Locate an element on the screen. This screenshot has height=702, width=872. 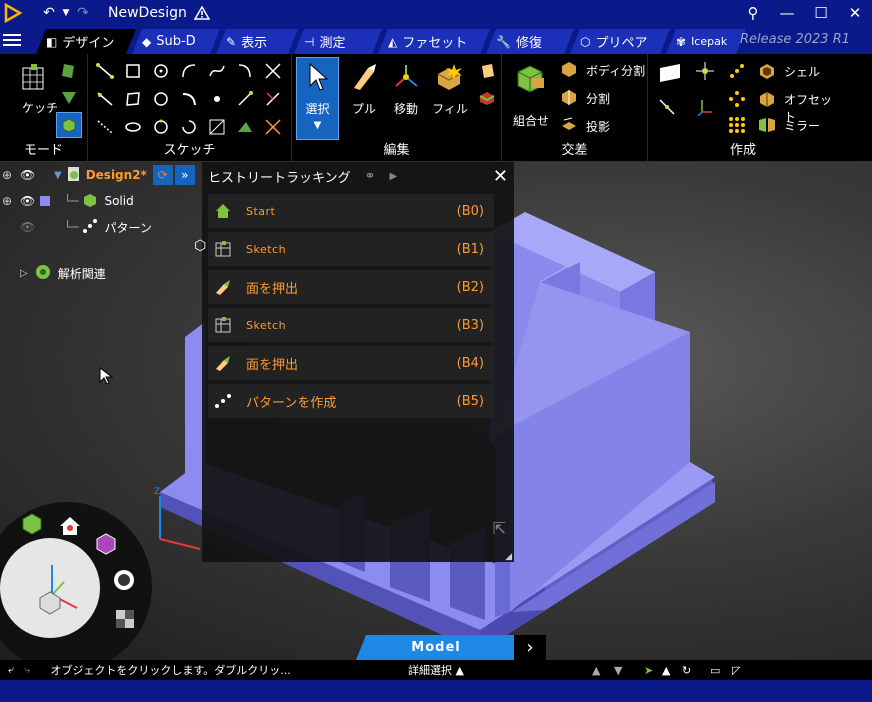
tree-item-analysis: 解析関連 is located at coordinates (82, 273).